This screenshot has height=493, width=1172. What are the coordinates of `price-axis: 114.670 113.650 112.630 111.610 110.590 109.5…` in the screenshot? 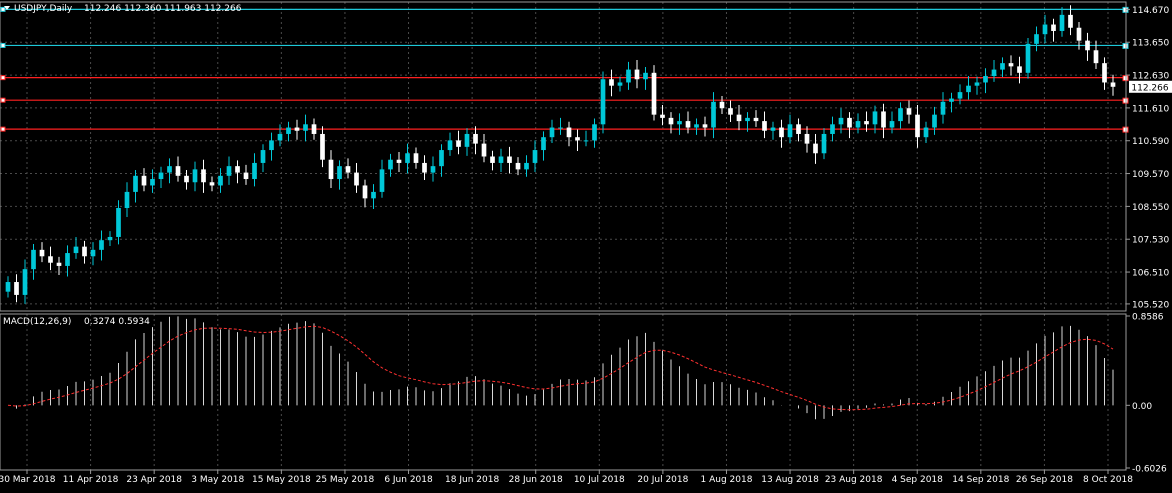 It's located at (1147, 158).